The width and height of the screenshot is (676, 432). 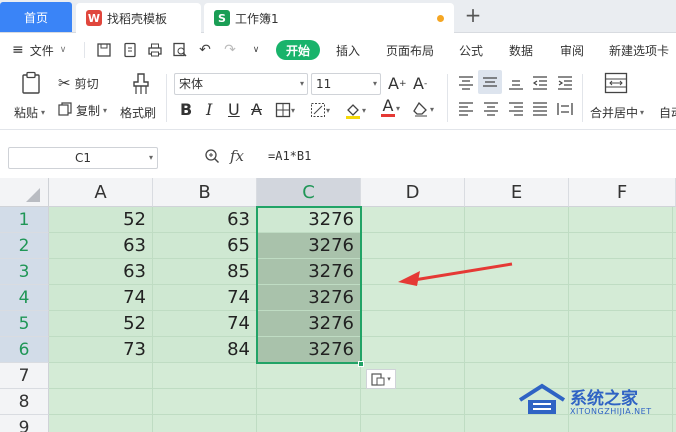 I want to click on cell-a1: 52, so click(x=101, y=220).